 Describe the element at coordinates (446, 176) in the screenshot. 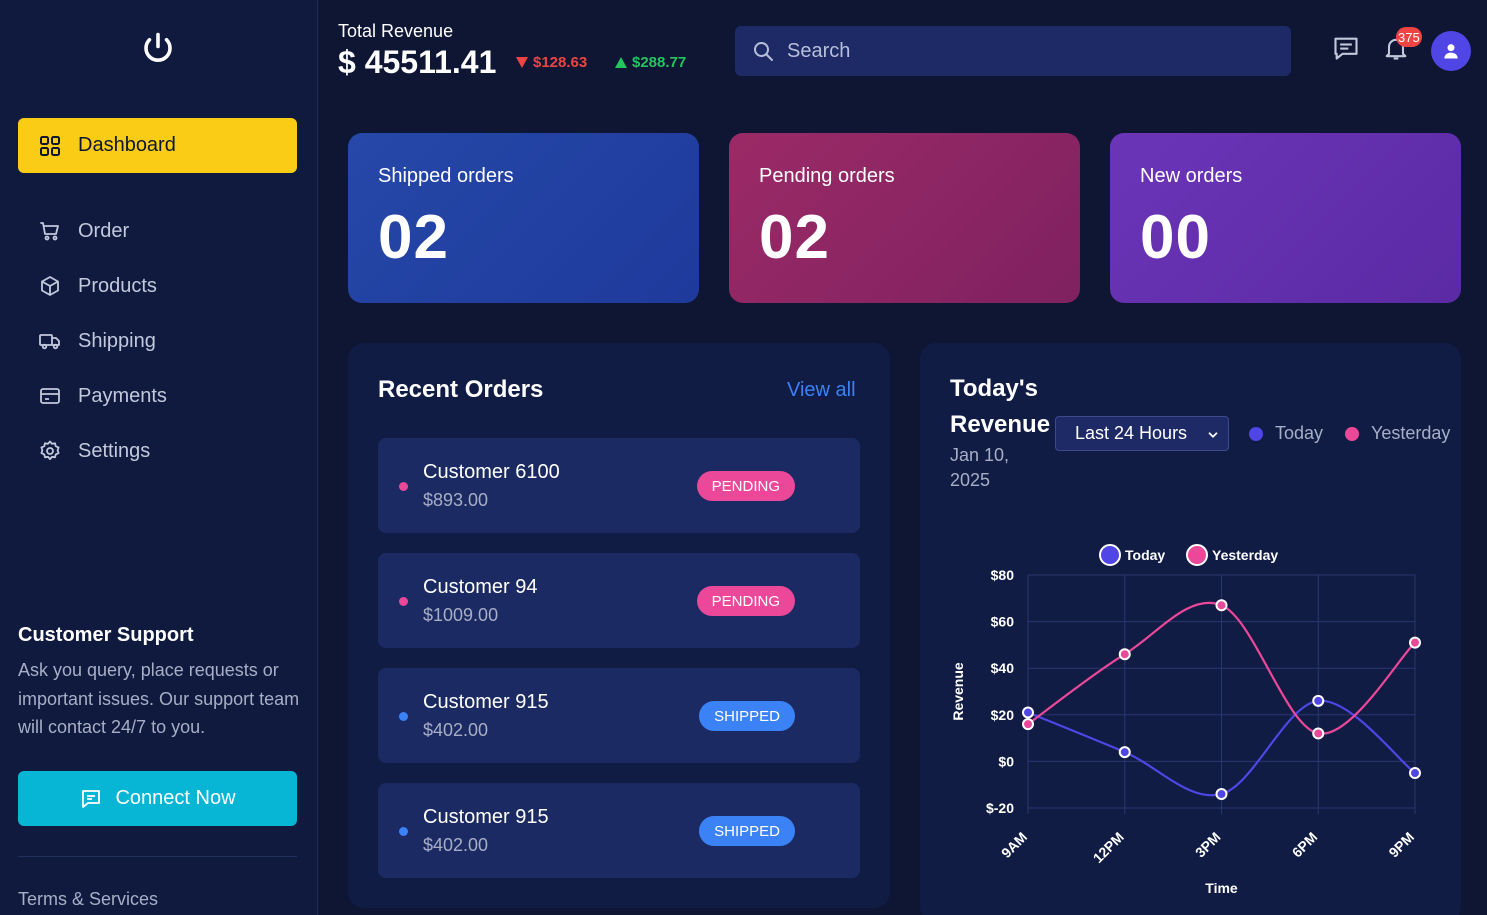

I see `stat-label: Shipped orders` at that location.